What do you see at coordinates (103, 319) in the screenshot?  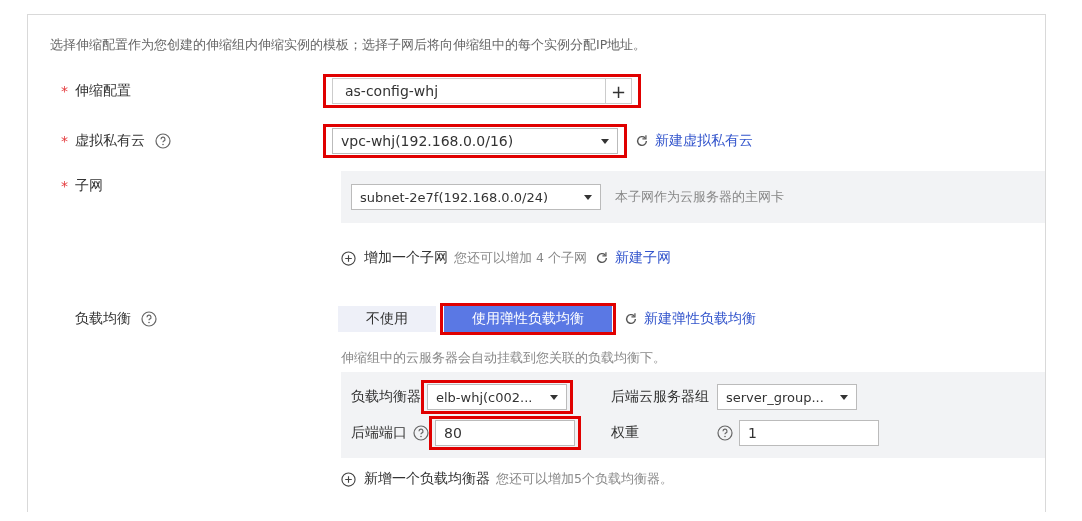 I see `field-label: 负载均衡` at bounding box center [103, 319].